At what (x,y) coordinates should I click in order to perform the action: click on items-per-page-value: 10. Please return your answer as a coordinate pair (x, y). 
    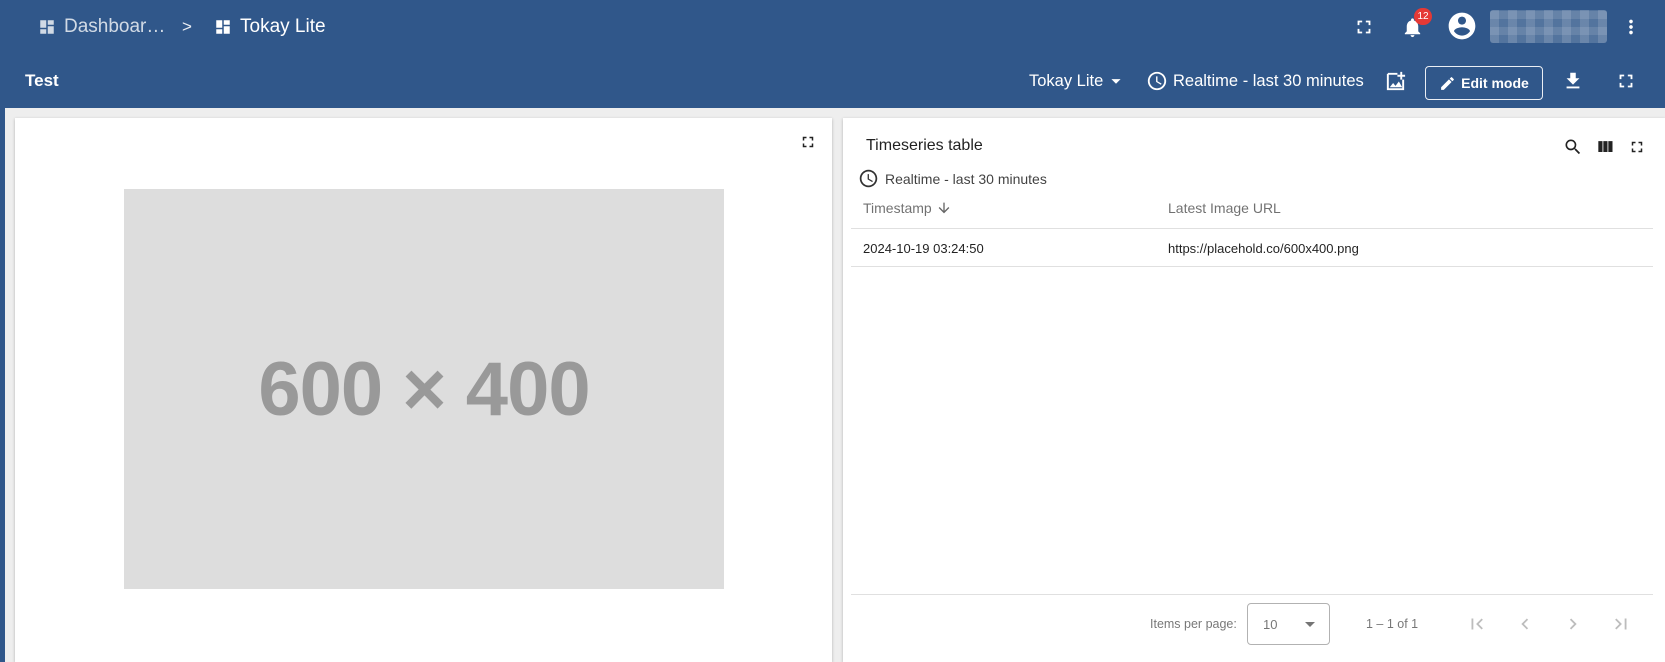
    Looking at the image, I should click on (1270, 624).